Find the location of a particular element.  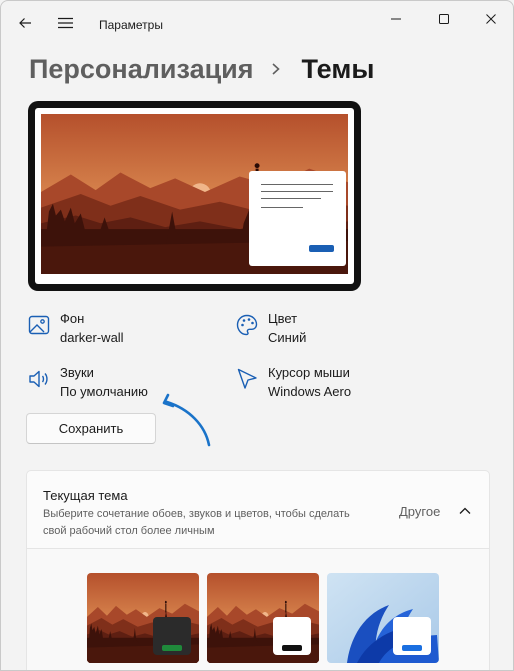

hamburger-icon is located at coordinates (65, 23).